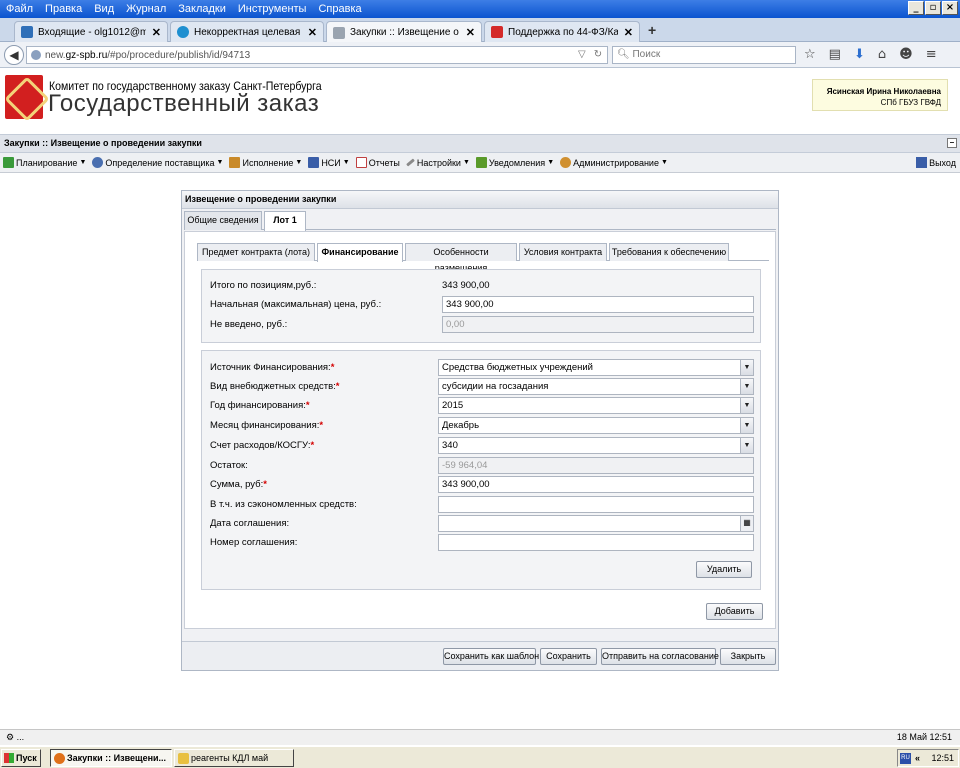  Describe the element at coordinates (481, 465) in the screenshot. I see `balance-row: Остаток: -59 964,04` at that location.